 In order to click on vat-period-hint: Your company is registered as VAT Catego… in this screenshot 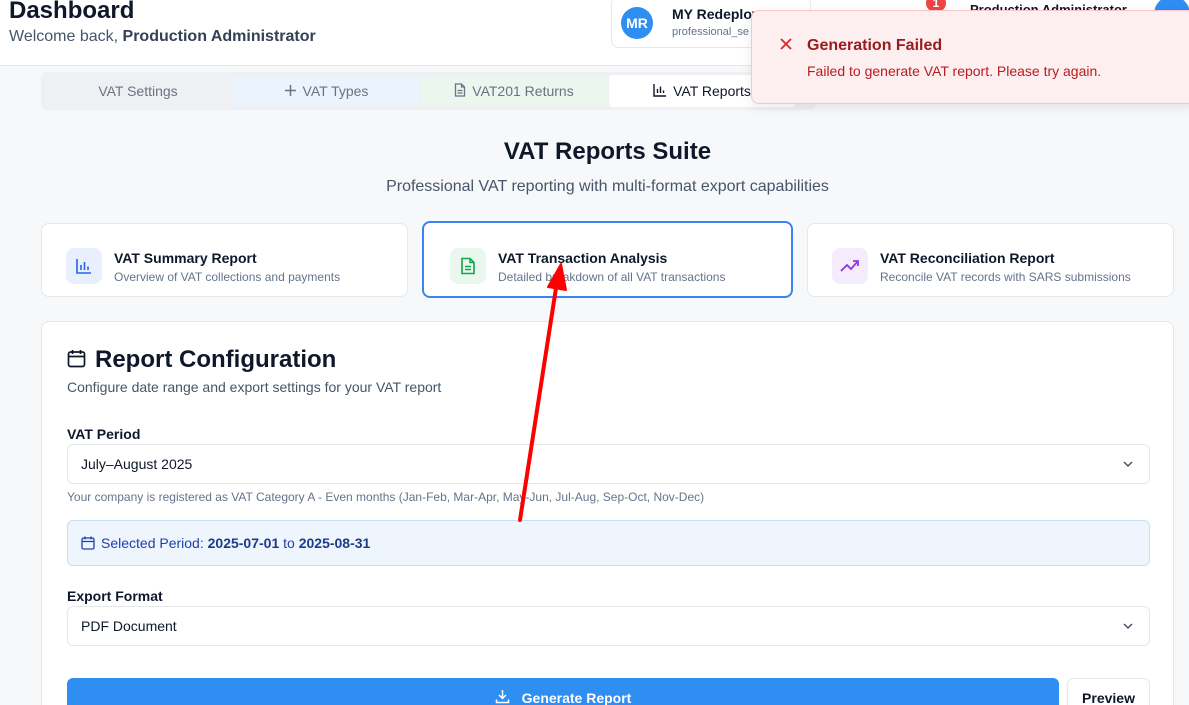, I will do `click(386, 497)`.